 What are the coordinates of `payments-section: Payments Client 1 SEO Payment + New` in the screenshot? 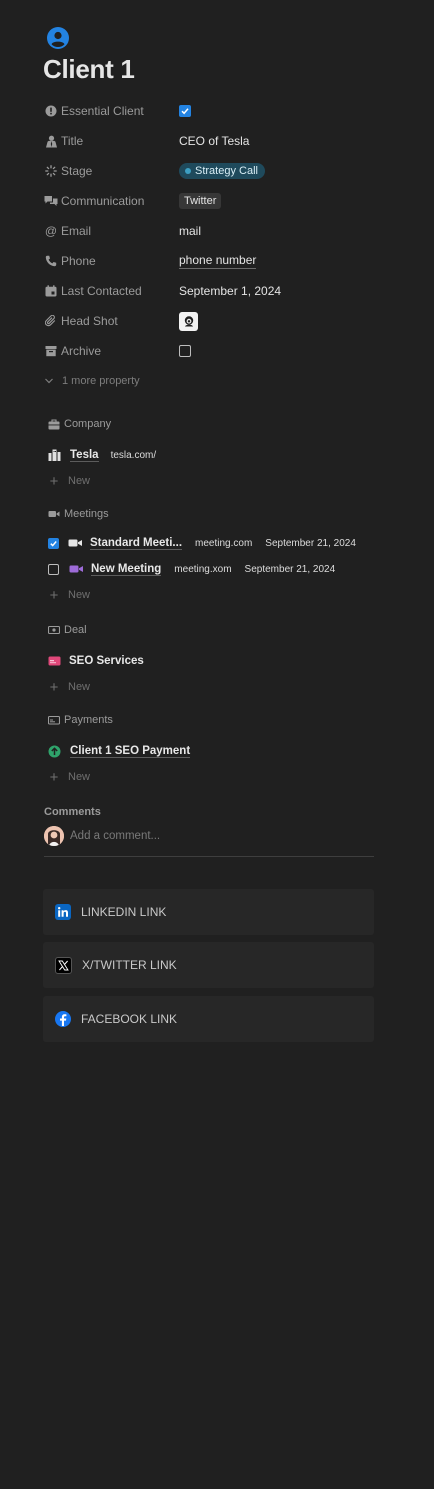 It's located at (218, 751).